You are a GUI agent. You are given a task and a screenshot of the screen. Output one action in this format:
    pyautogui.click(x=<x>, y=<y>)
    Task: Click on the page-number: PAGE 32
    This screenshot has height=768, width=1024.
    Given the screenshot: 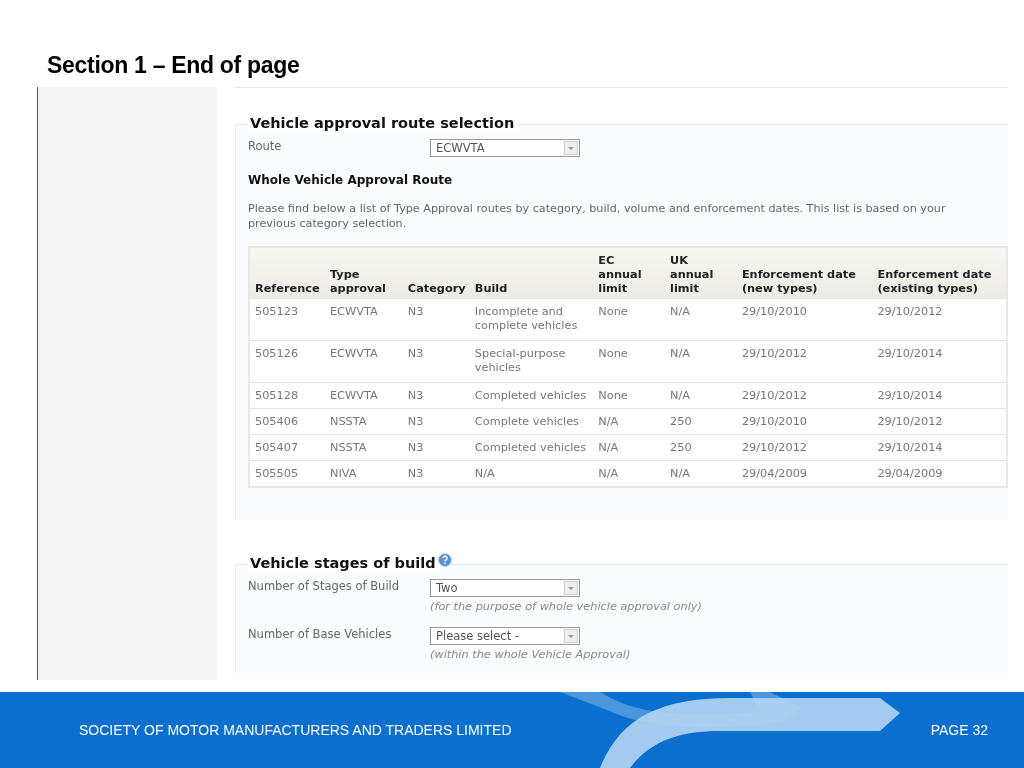 What is the action you would take?
    pyautogui.click(x=959, y=730)
    